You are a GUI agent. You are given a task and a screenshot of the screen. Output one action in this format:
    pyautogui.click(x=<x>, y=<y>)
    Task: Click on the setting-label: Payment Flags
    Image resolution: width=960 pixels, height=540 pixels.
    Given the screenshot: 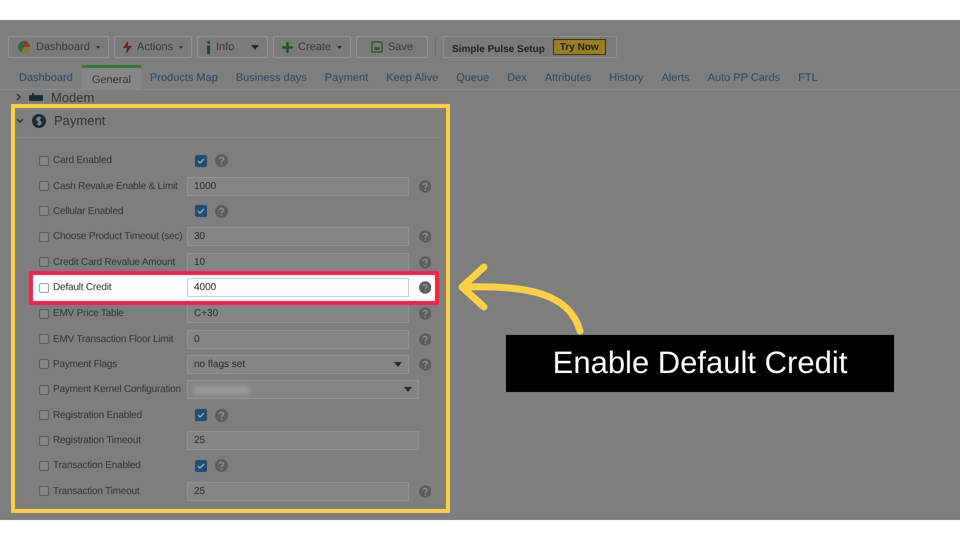 What is the action you would take?
    pyautogui.click(x=85, y=365)
    